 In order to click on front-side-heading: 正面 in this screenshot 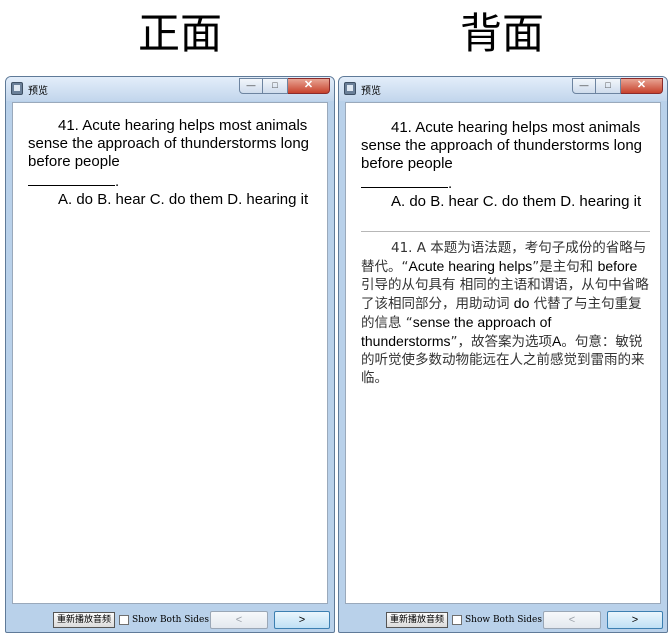, I will do `click(180, 33)`.